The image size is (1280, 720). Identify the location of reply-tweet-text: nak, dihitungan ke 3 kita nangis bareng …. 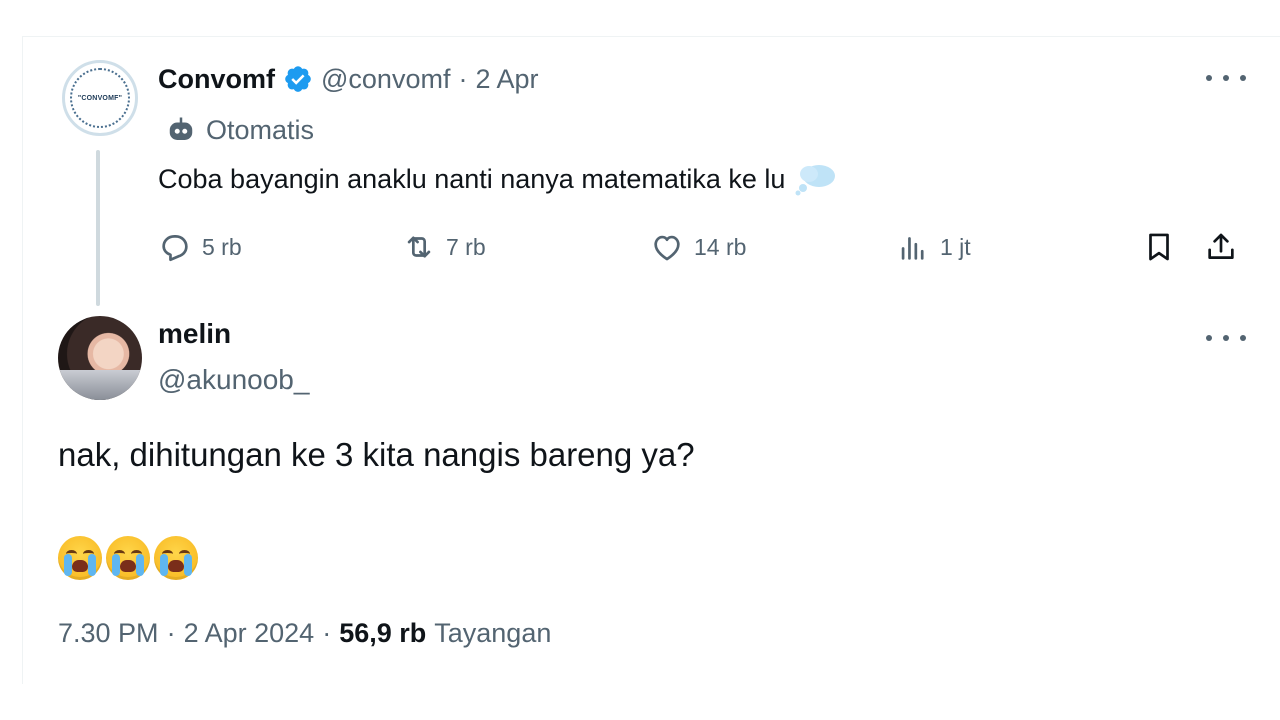
(376, 454).